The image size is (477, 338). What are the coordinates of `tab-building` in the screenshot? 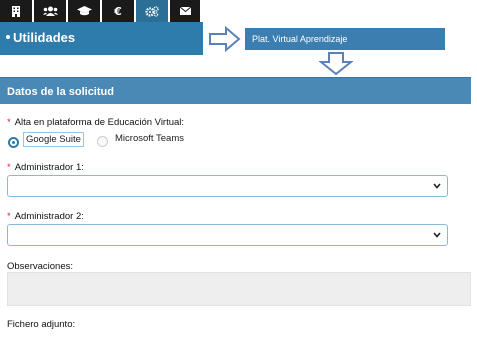 It's located at (16, 11).